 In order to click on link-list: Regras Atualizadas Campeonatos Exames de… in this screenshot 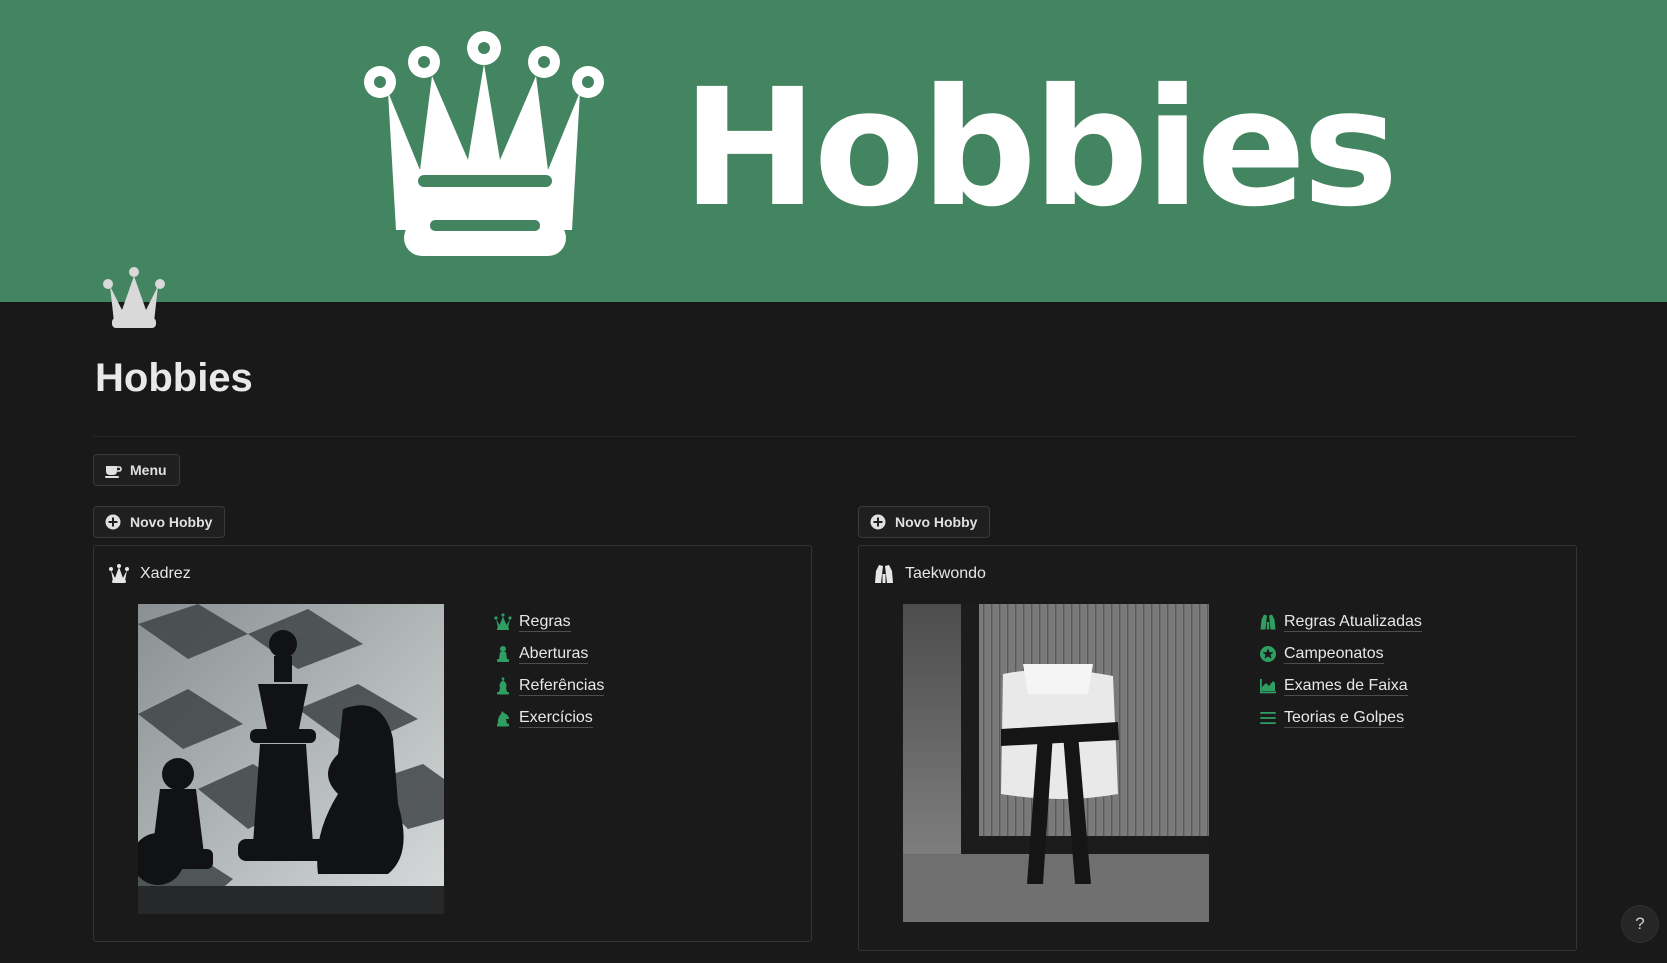, I will do `click(1340, 670)`.